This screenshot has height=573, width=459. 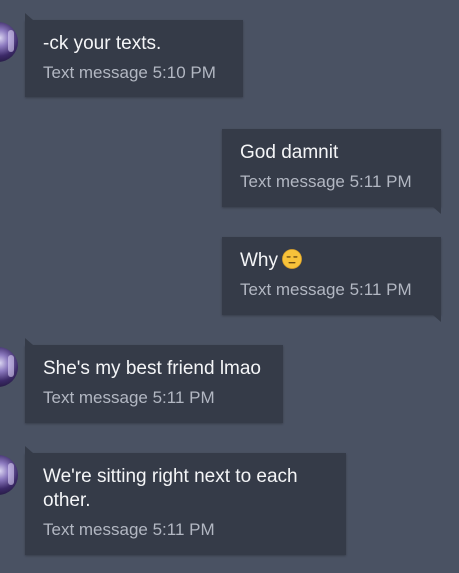 I want to click on outgoing-message-bubble: Why Text message 5:11 PM, so click(x=331, y=279).